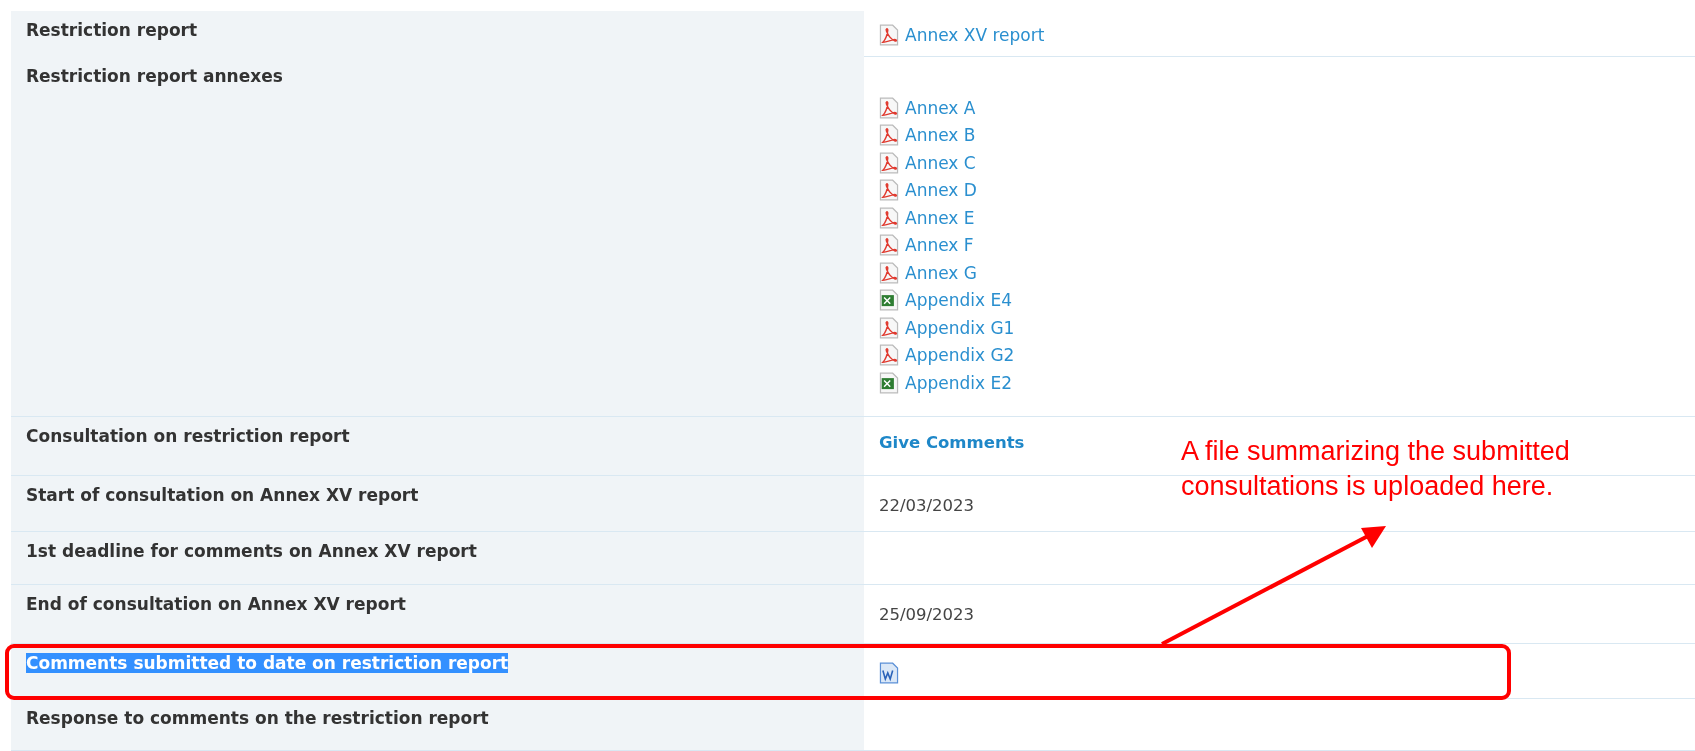  I want to click on date-text: 25/09/2023, so click(927, 614).